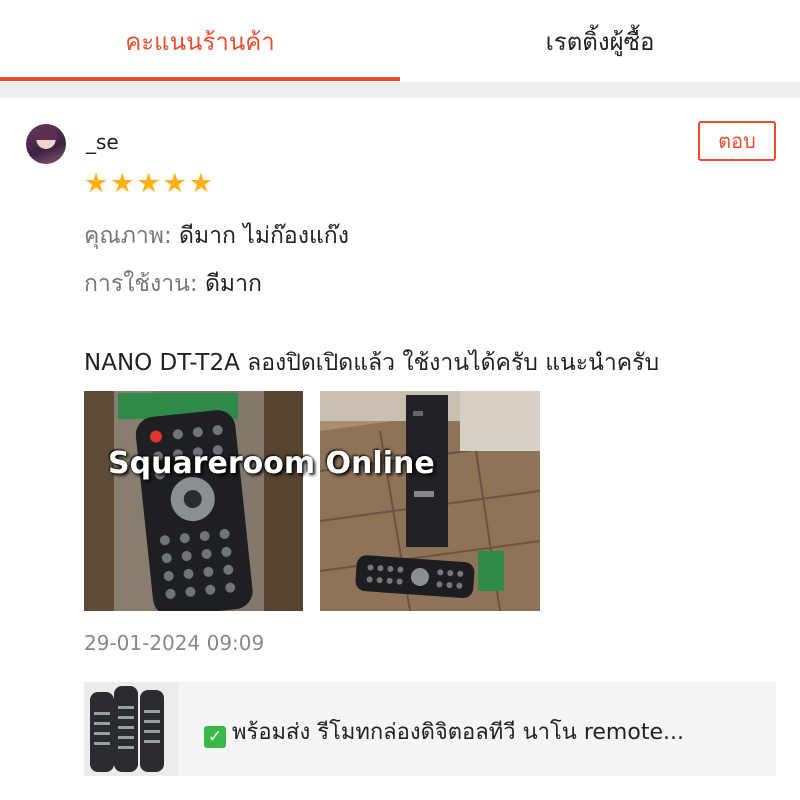  Describe the element at coordinates (128, 236) in the screenshot. I see `quality-label: คุณภาพ:` at that location.